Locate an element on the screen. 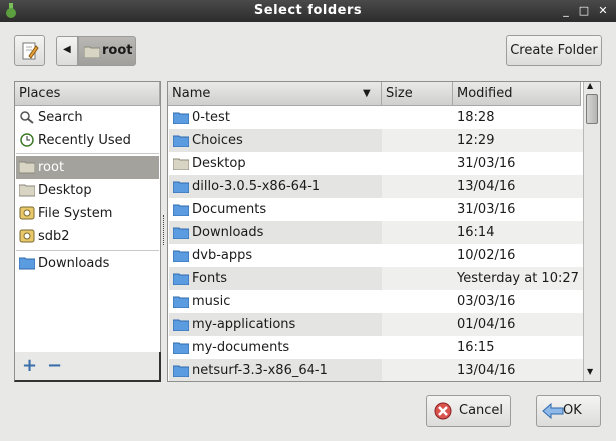 The width and height of the screenshot is (616, 441). column-header-name: Name ▼ is located at coordinates (275, 94).